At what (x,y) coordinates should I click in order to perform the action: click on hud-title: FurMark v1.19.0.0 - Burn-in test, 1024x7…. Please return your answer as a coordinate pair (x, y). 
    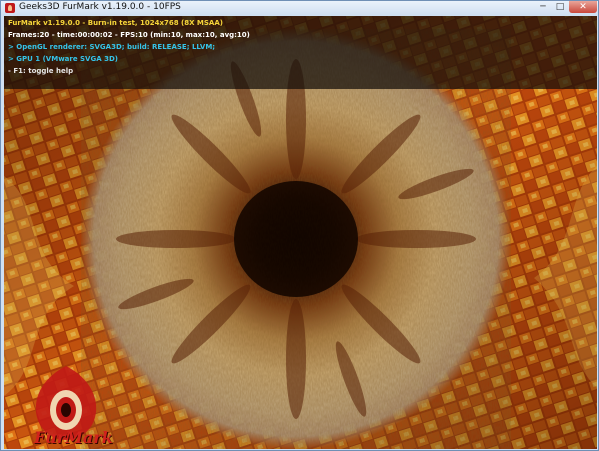
    Looking at the image, I should click on (115, 23).